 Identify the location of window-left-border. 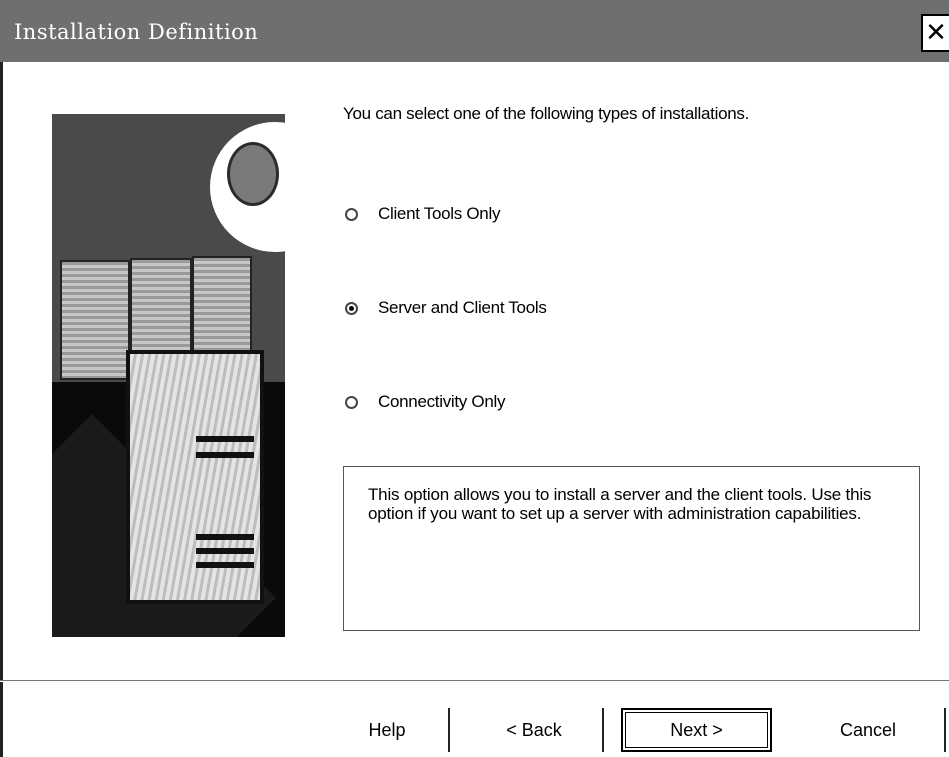
(1, 409).